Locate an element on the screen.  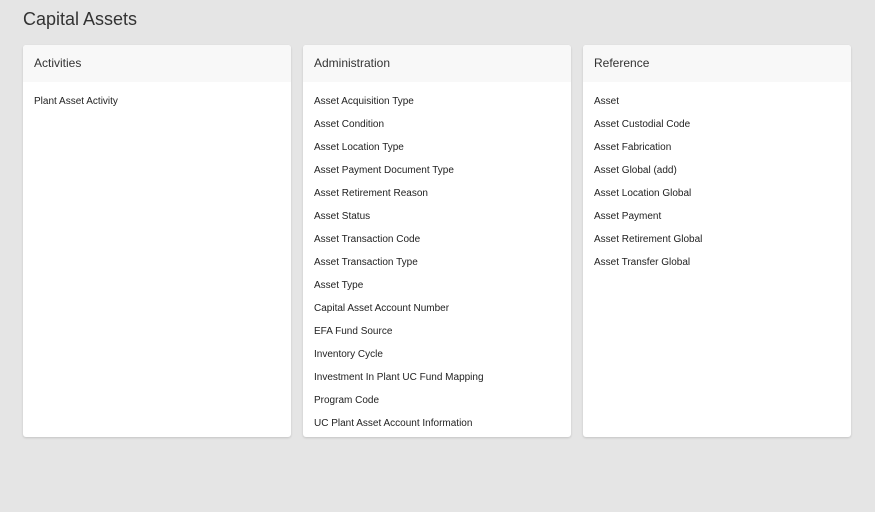
panel-header: Reference is located at coordinates (717, 63).